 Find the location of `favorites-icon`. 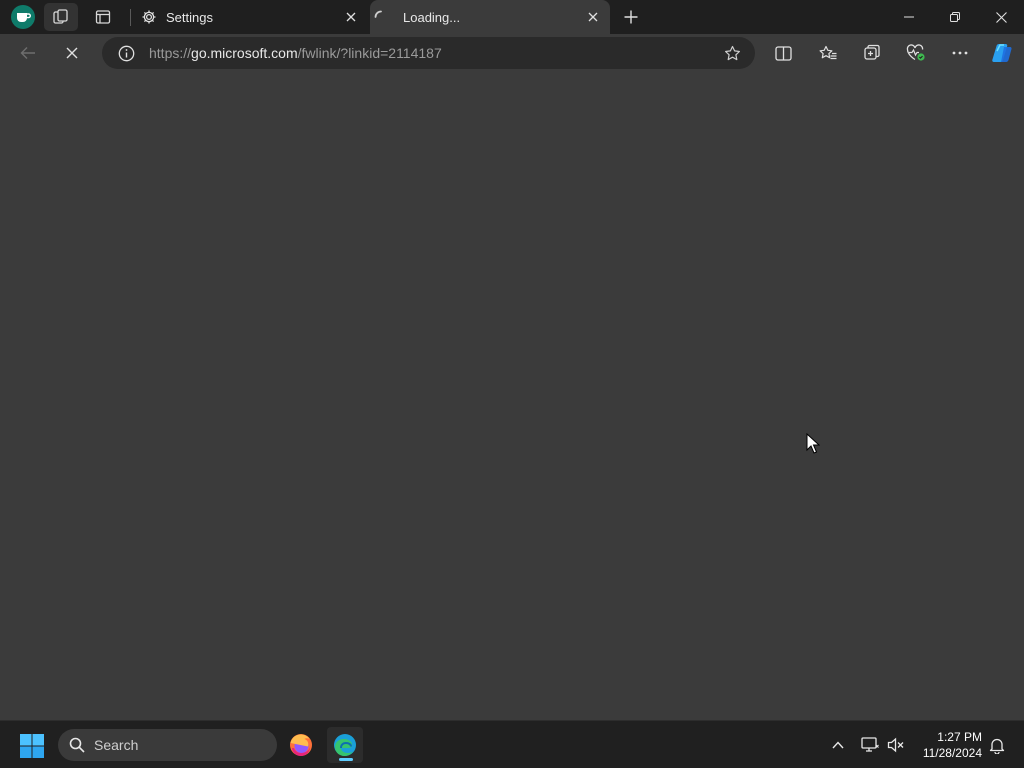

favorites-icon is located at coordinates (828, 52).